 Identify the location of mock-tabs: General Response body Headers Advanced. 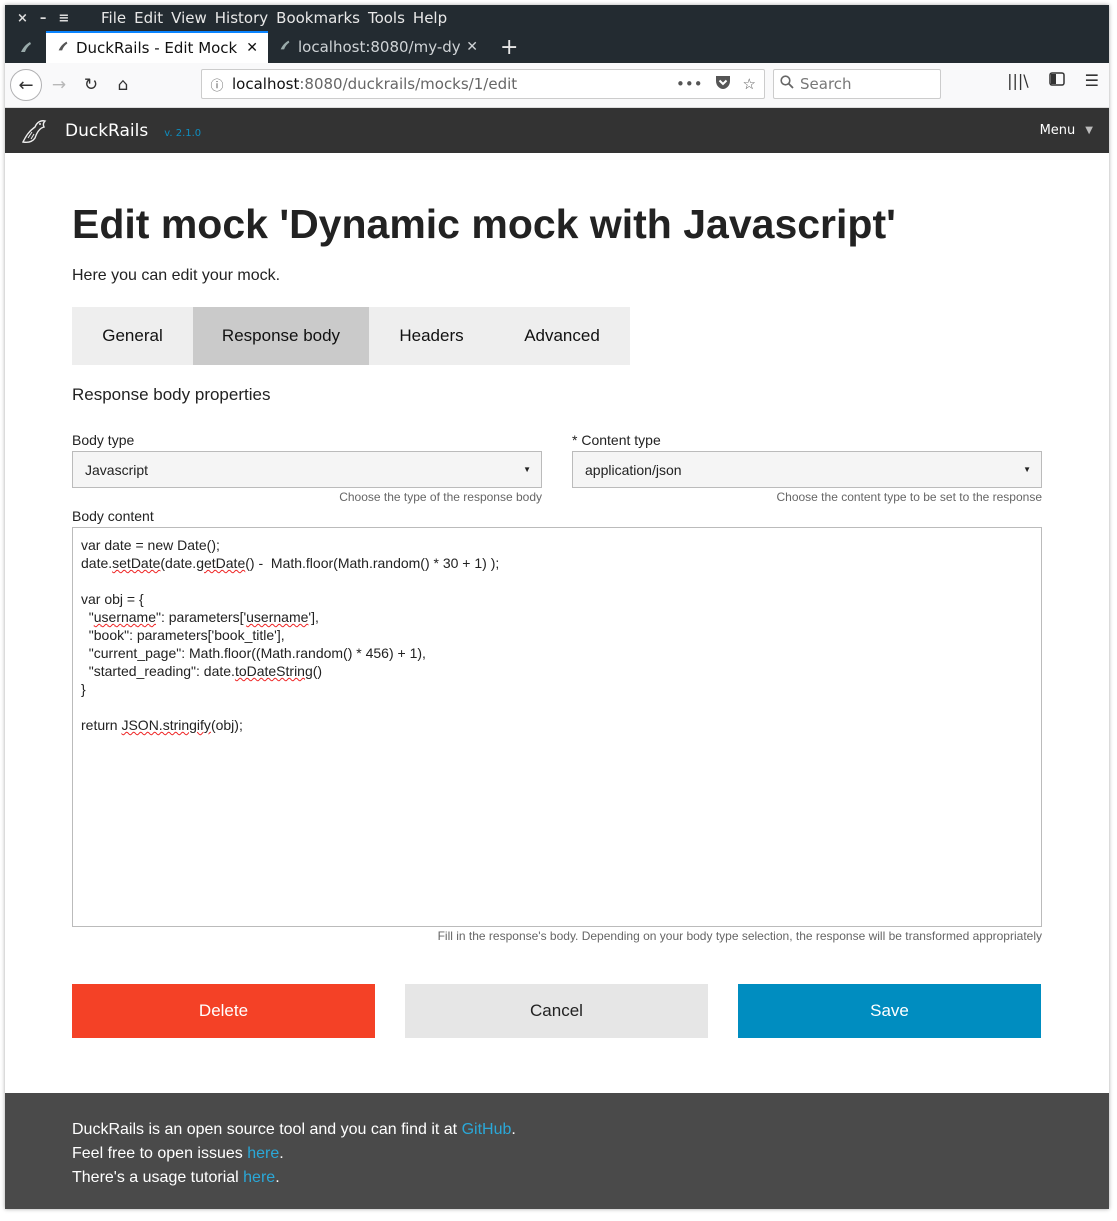
(351, 336).